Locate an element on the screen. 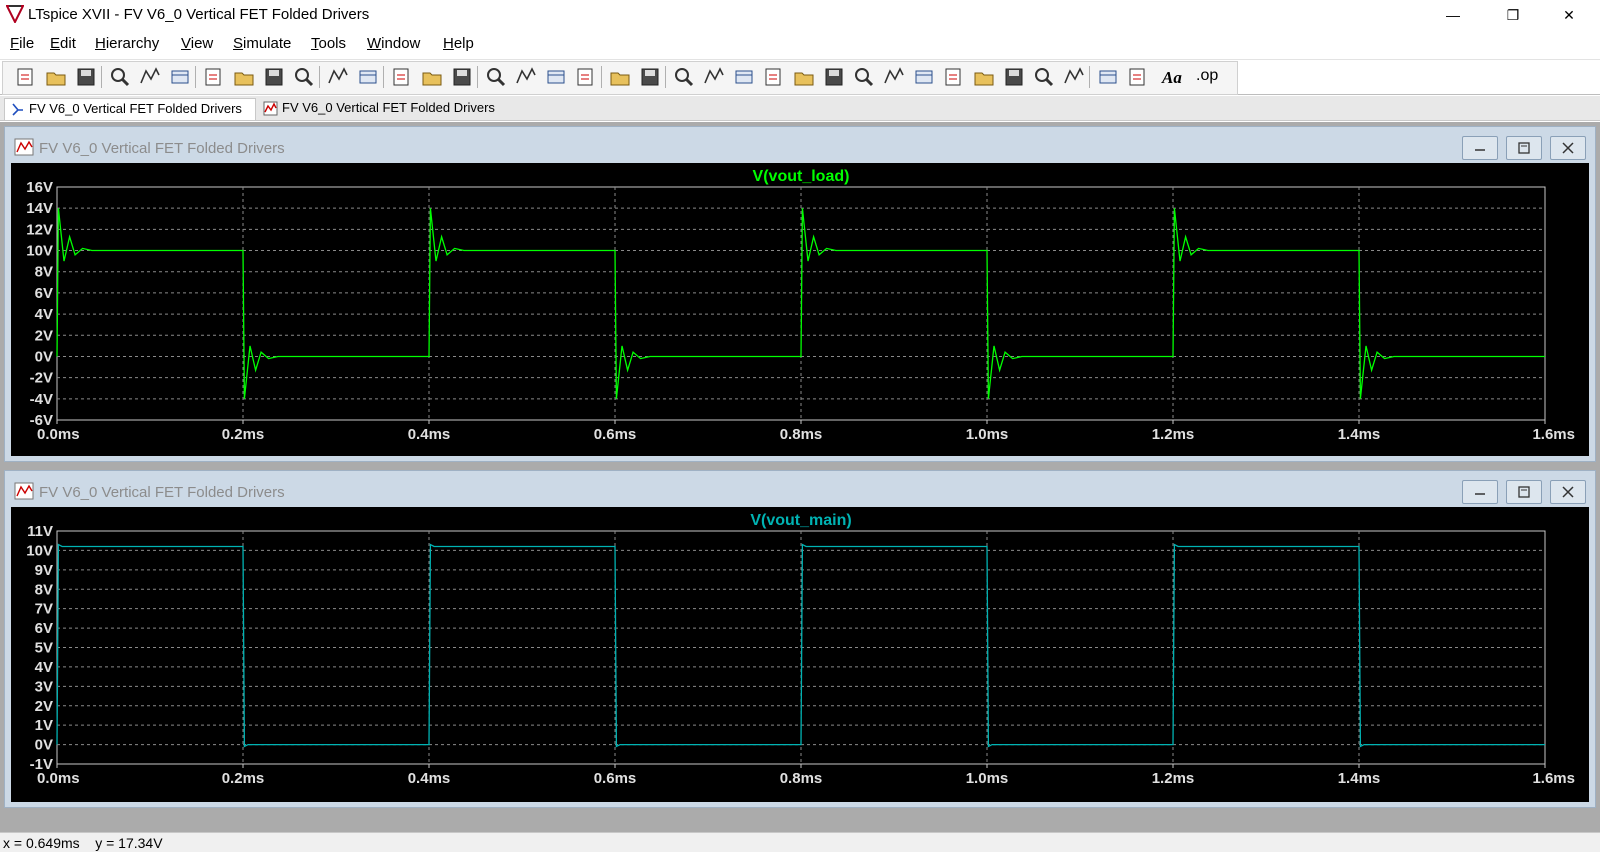  zoom-fit-button is located at coordinates (304, 77).